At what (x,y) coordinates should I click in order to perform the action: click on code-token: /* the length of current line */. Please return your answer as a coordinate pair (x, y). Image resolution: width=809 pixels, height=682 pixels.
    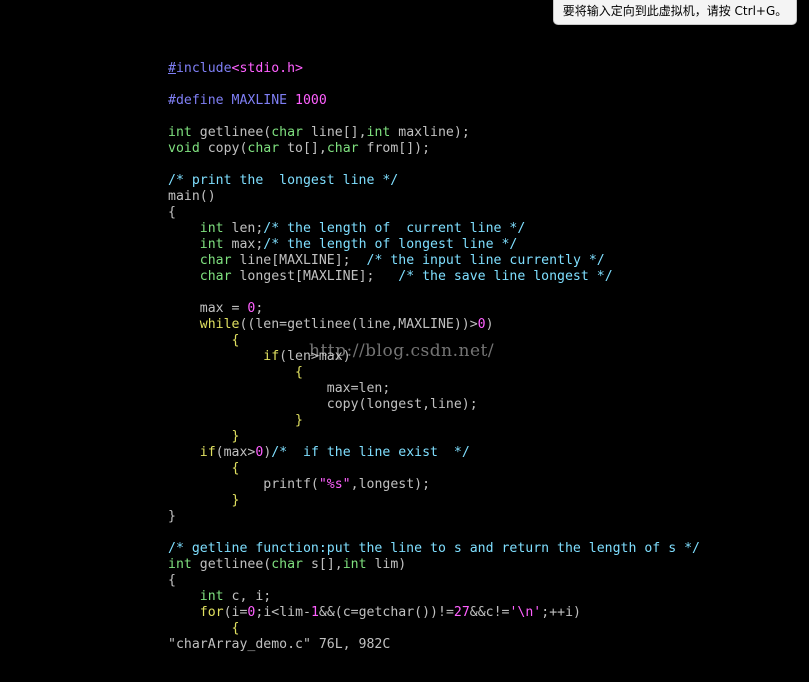
    Looking at the image, I should click on (394, 228).